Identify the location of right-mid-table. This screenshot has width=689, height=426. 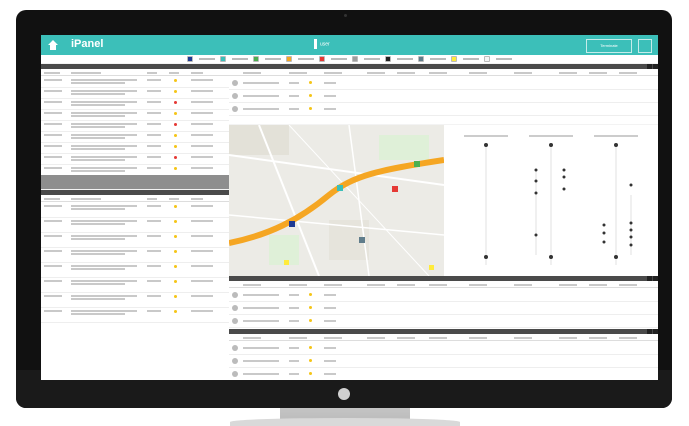
(443, 305).